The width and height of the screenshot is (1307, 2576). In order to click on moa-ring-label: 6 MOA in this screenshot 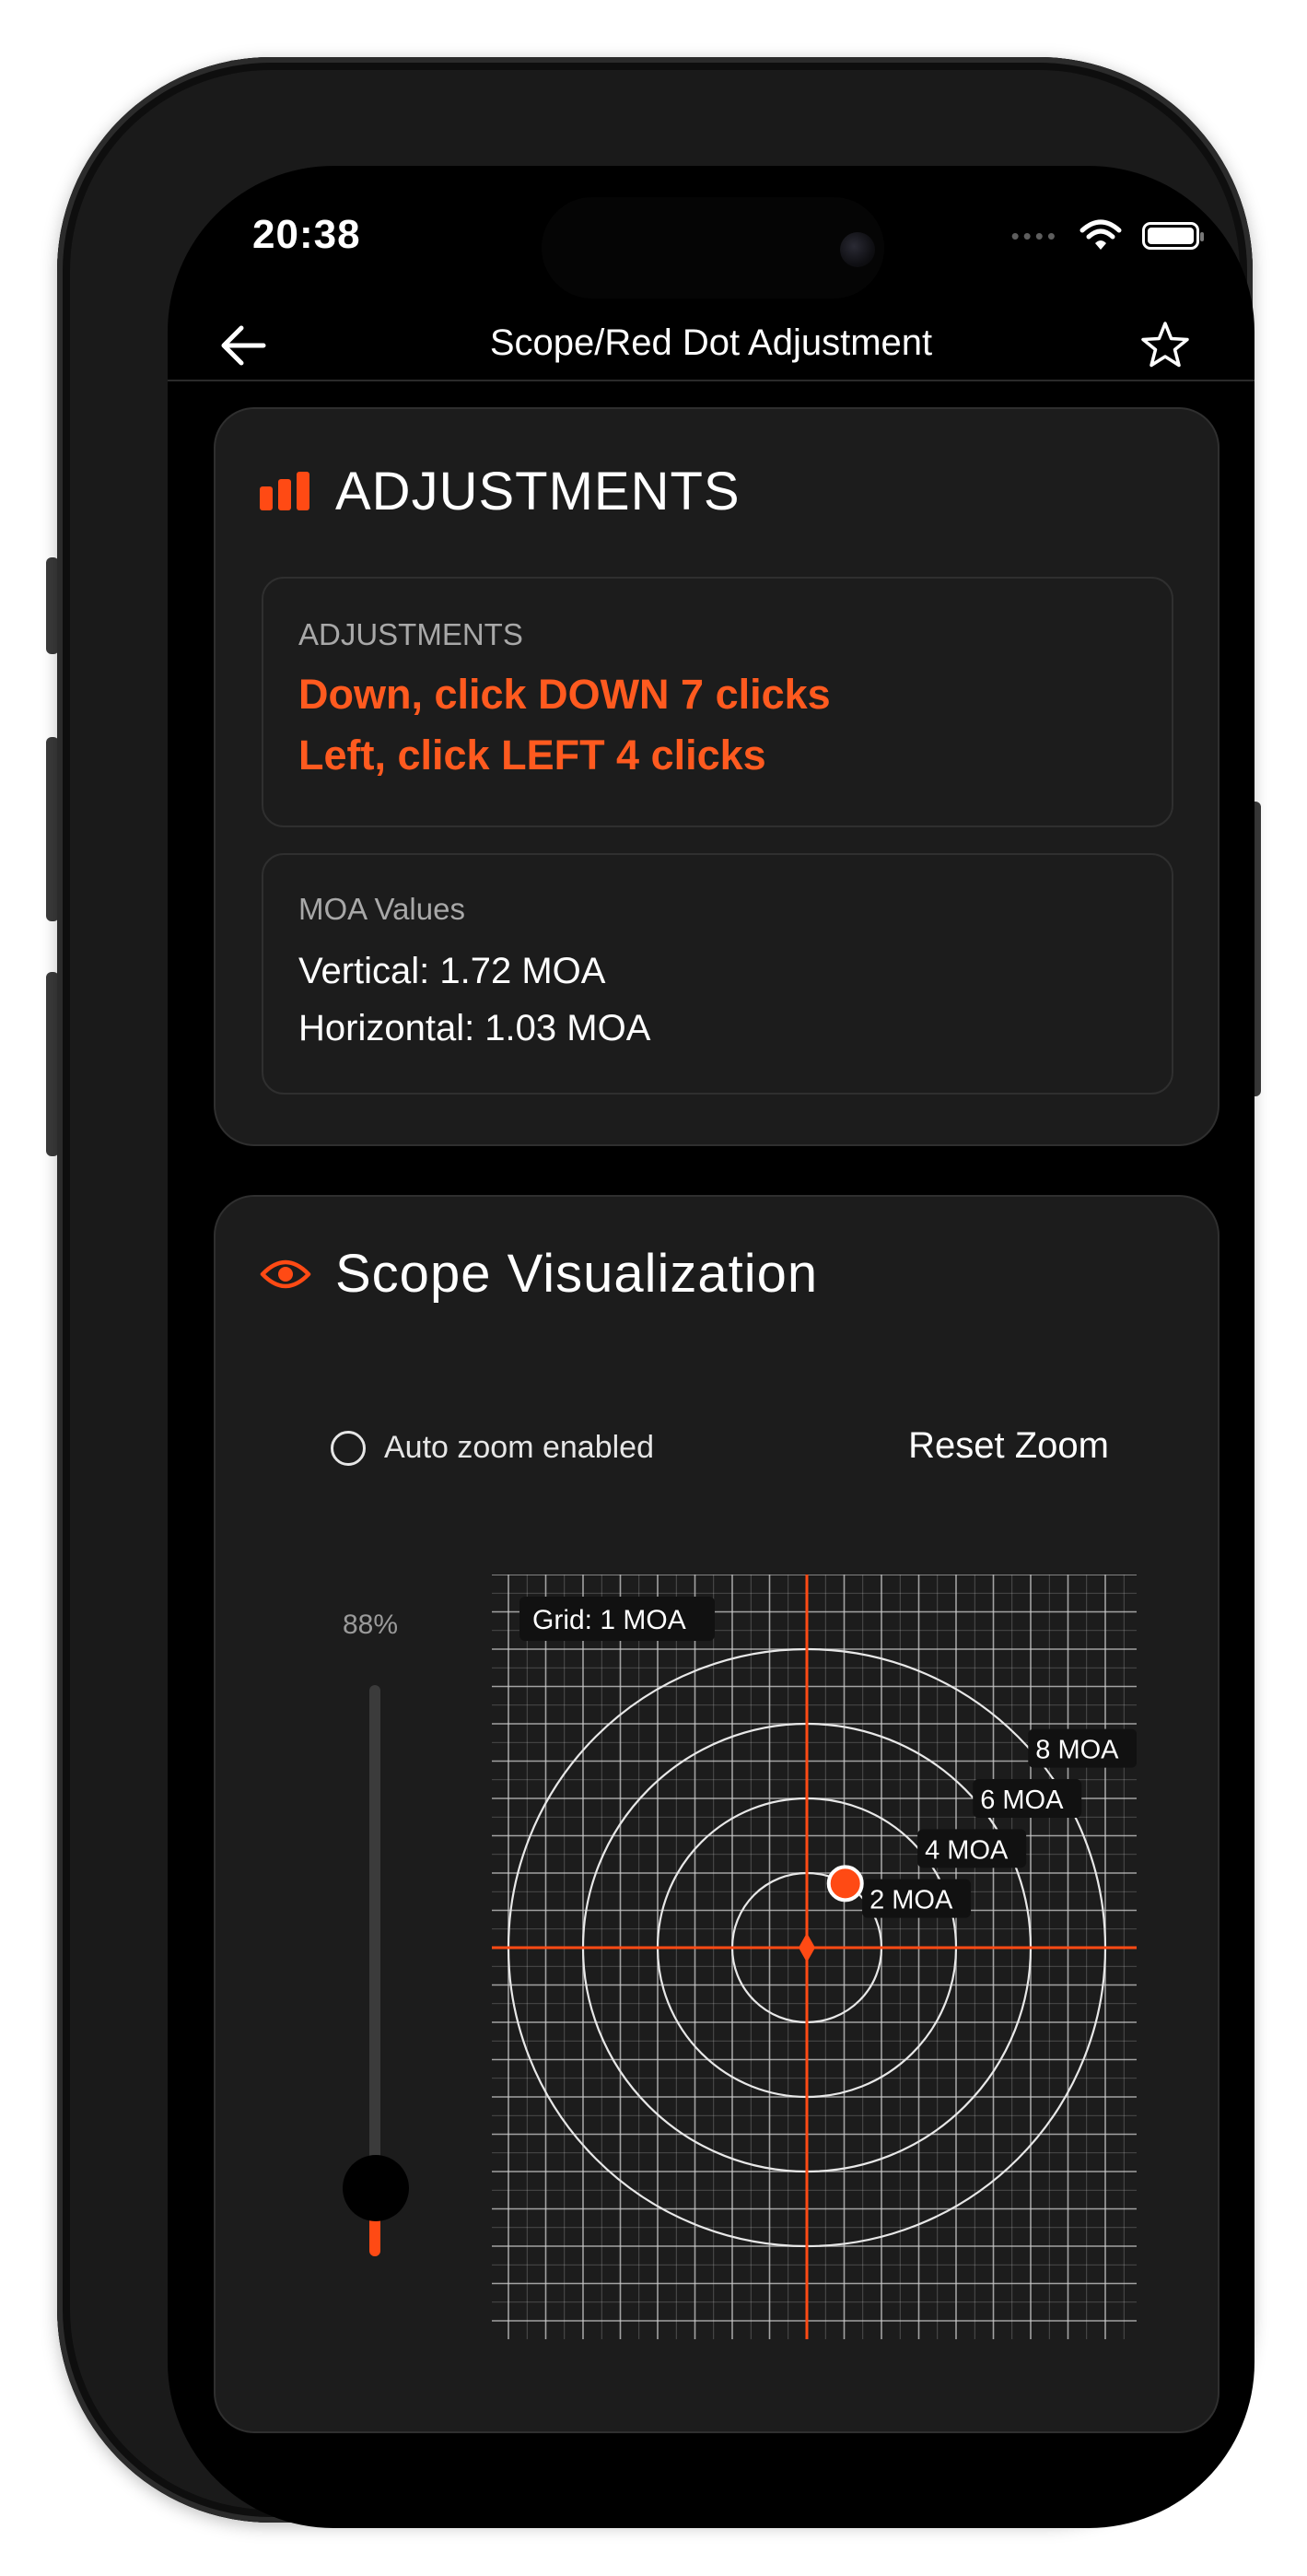, I will do `click(1028, 1798)`.